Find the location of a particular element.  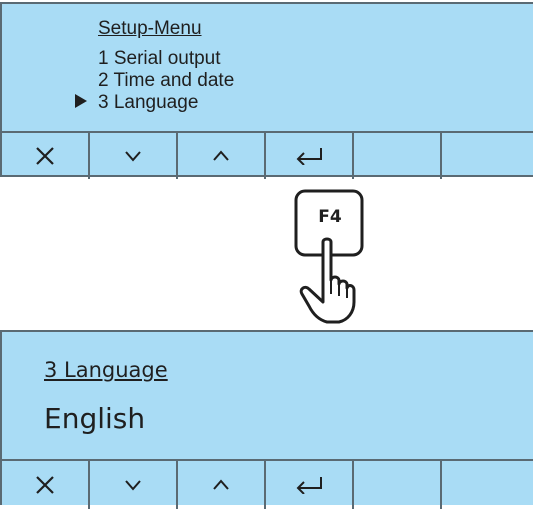

menu-item-language: 3 Language is located at coordinates (148, 103).